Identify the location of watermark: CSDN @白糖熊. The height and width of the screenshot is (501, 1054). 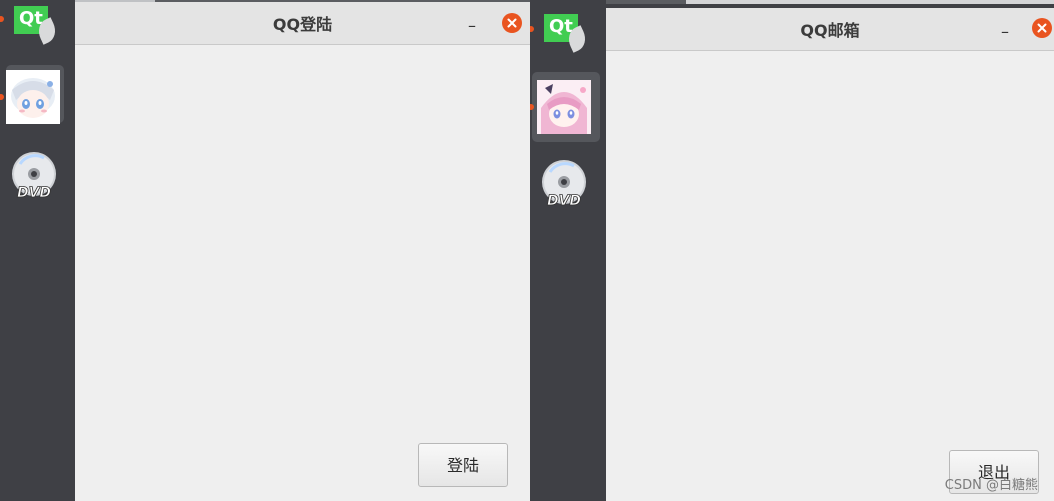
(991, 485).